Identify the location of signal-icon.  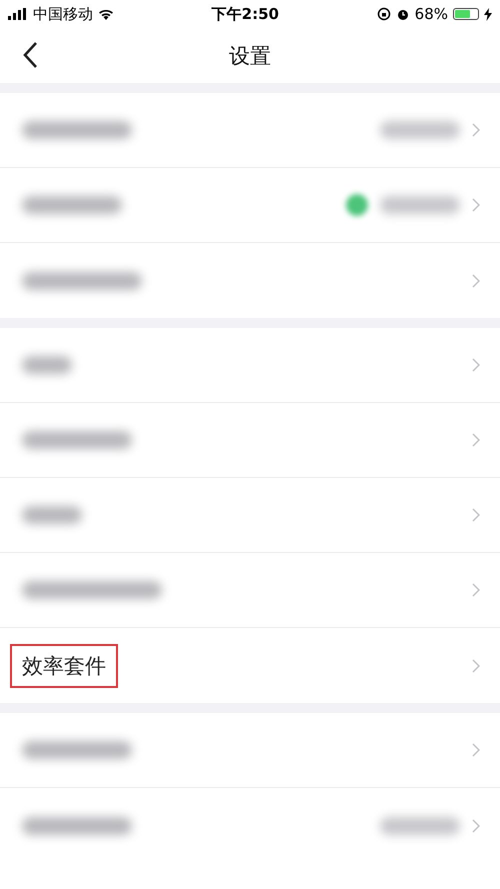
(18, 14).